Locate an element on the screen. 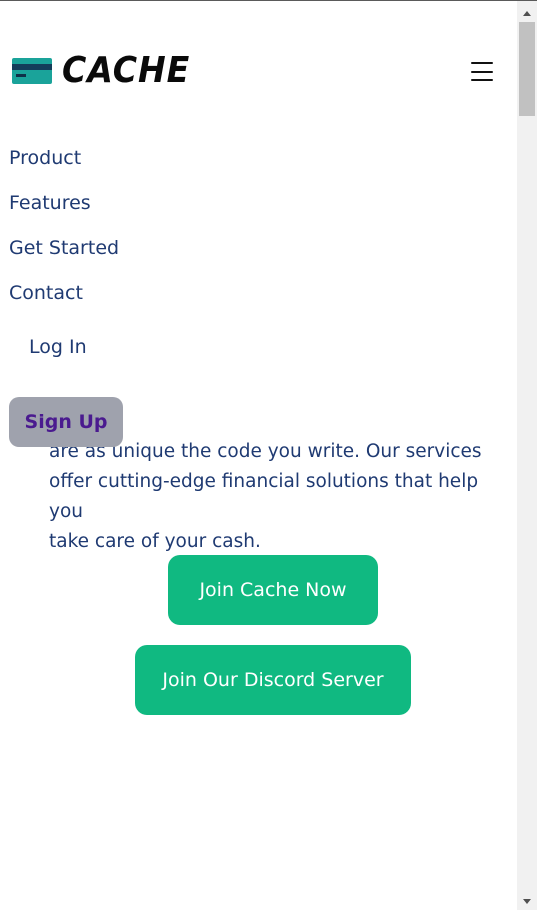 The height and width of the screenshot is (910, 537). nav-item-get-started: Get Started is located at coordinates (64, 248).